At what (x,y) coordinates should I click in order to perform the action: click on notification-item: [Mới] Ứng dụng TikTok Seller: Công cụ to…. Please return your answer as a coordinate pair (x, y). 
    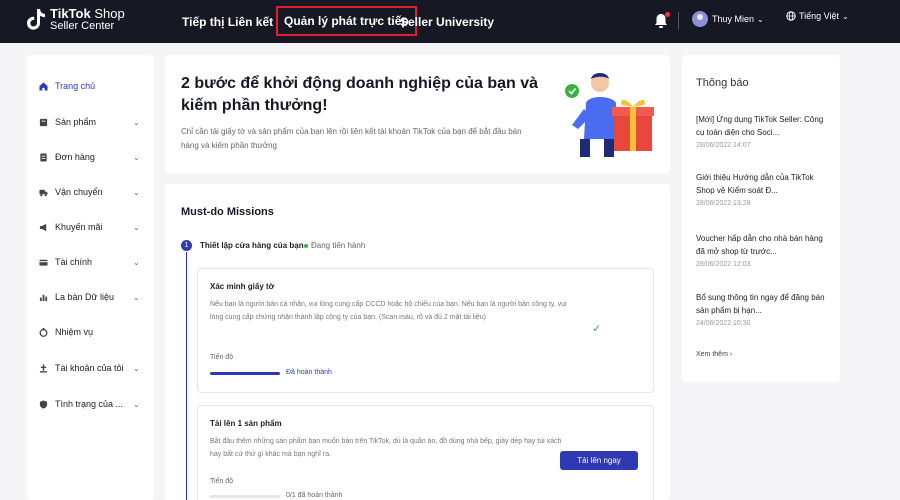
    Looking at the image, I should click on (763, 131).